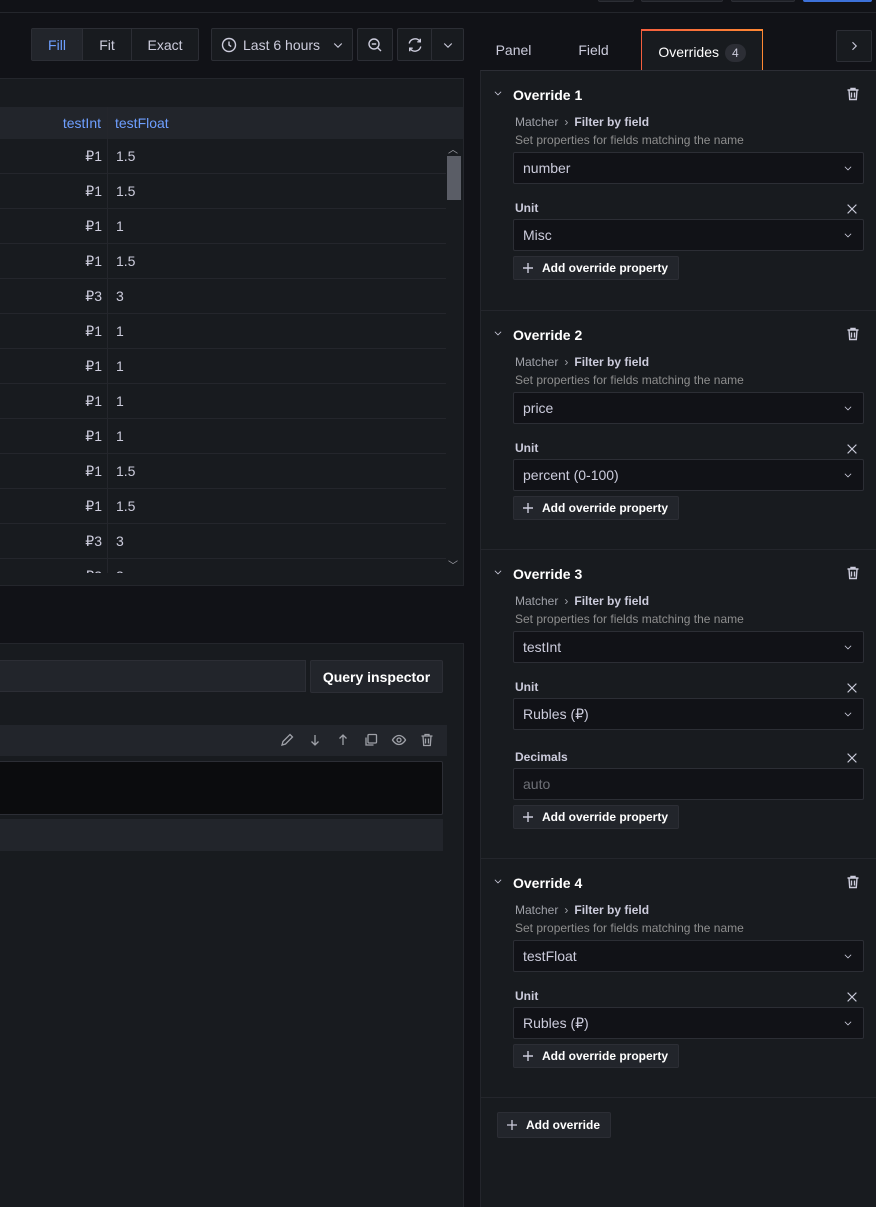 The image size is (876, 1207). I want to click on add-override-button: Add override, so click(554, 1125).